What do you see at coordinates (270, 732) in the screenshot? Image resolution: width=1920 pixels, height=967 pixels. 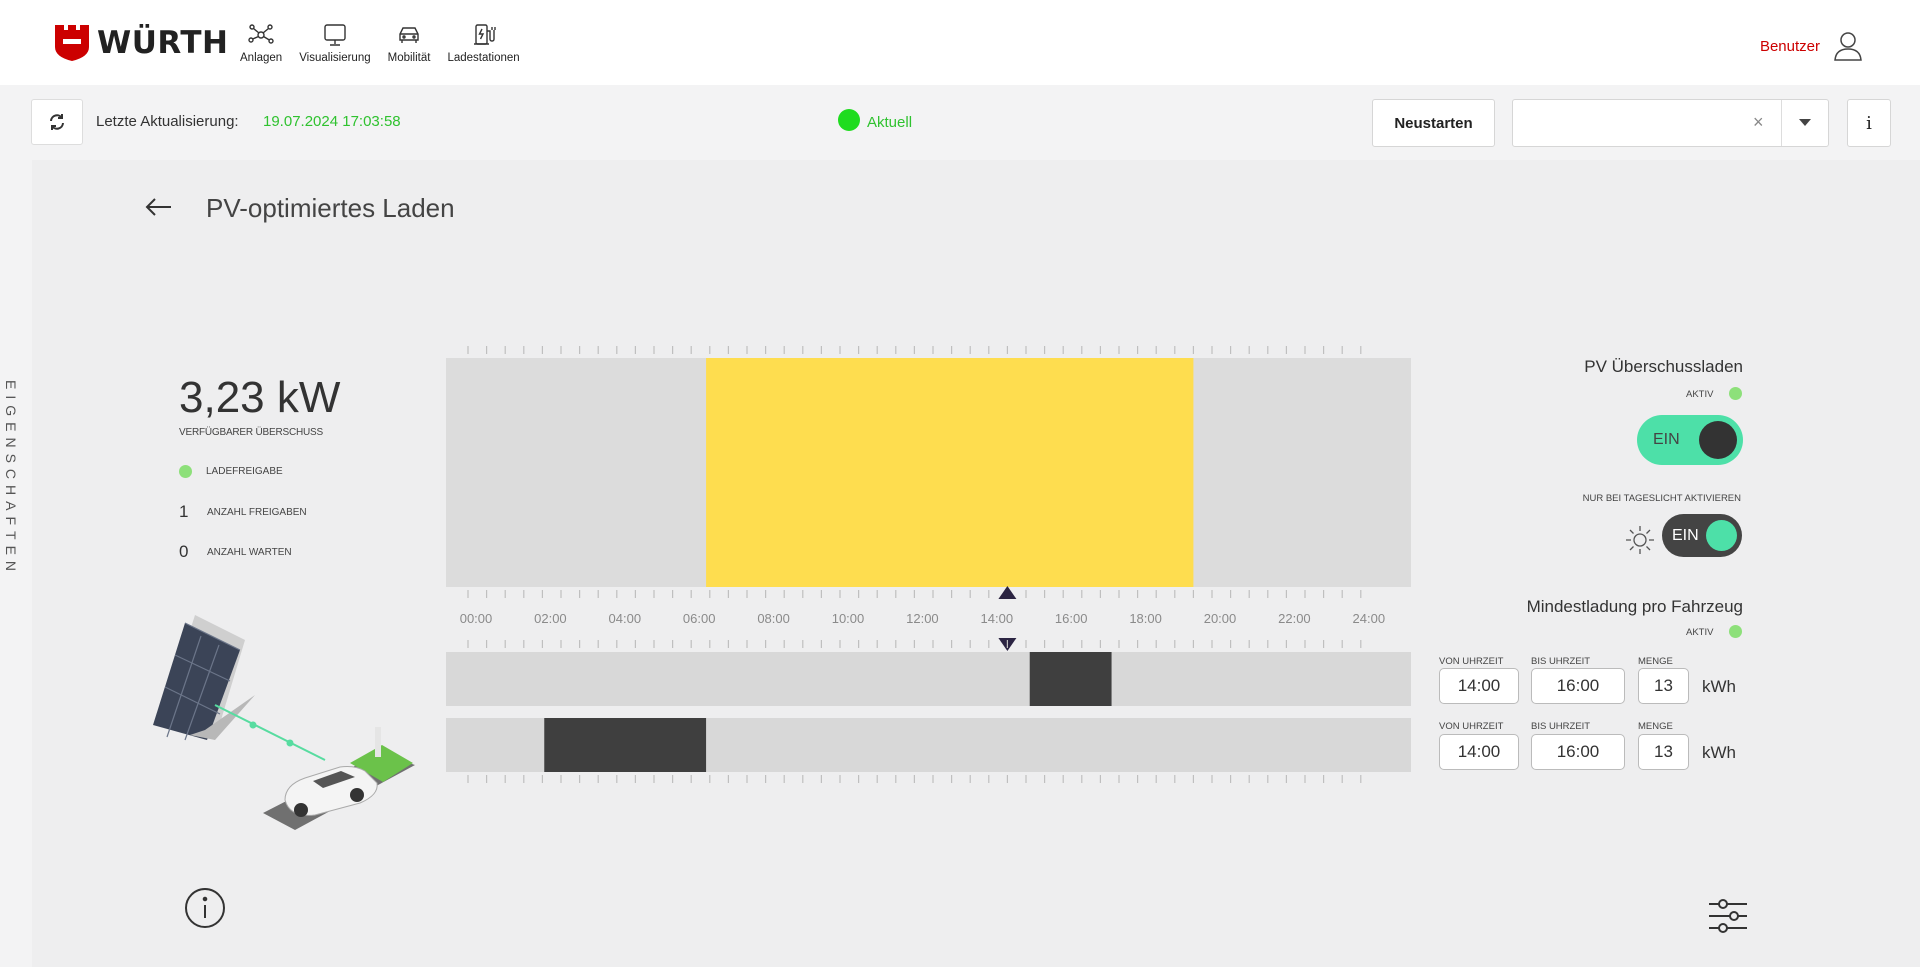 I see `energy-flow-line` at bounding box center [270, 732].